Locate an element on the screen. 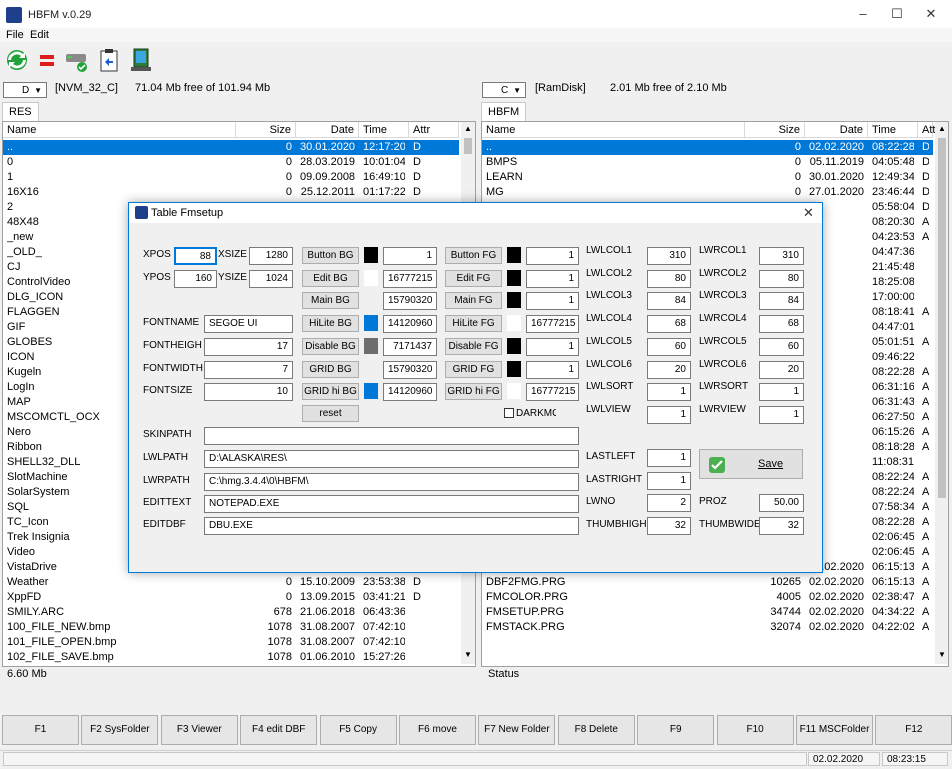  left-name-col-header: Name is located at coordinates (119, 130).